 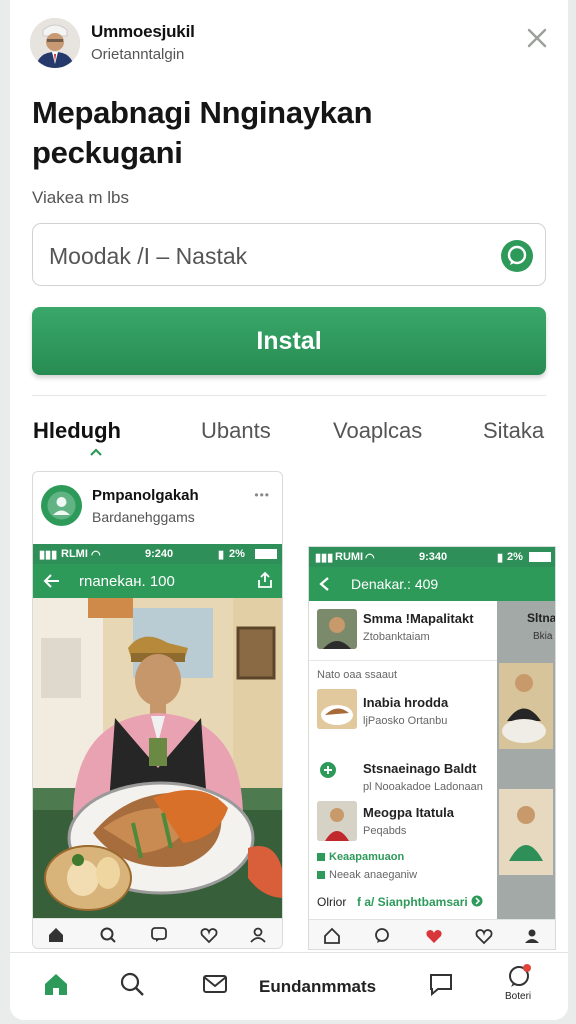 What do you see at coordinates (138, 54) in the screenshot?
I see `app-subtitle: Orietanntalgin` at bounding box center [138, 54].